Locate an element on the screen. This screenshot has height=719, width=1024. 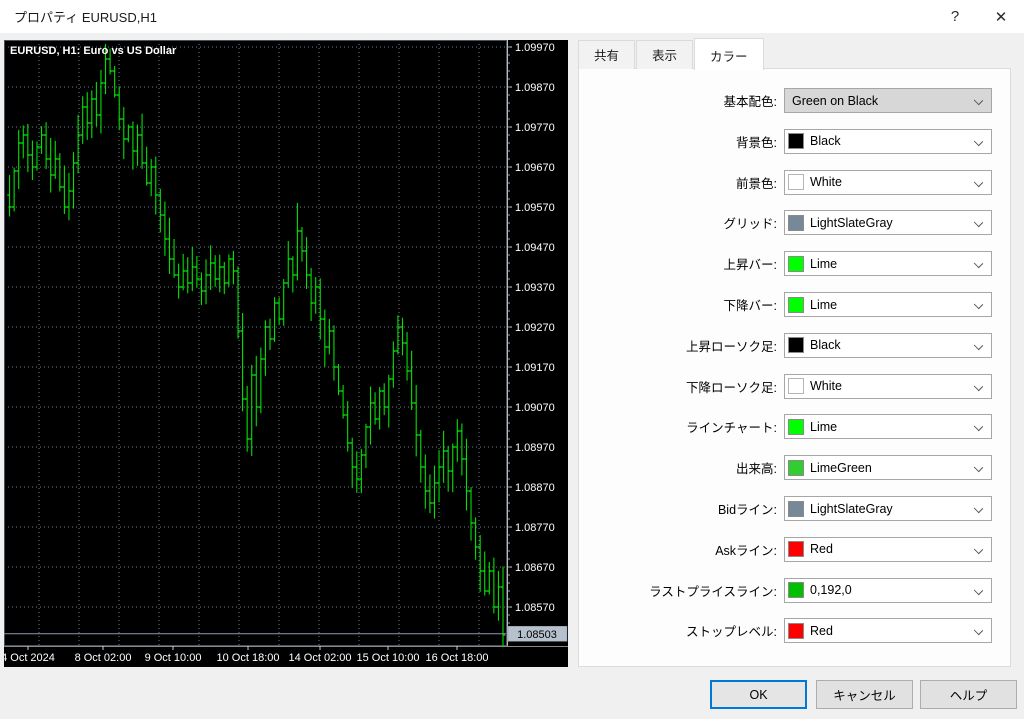
price-axis-label: 1.09270 is located at coordinates (535, 328).